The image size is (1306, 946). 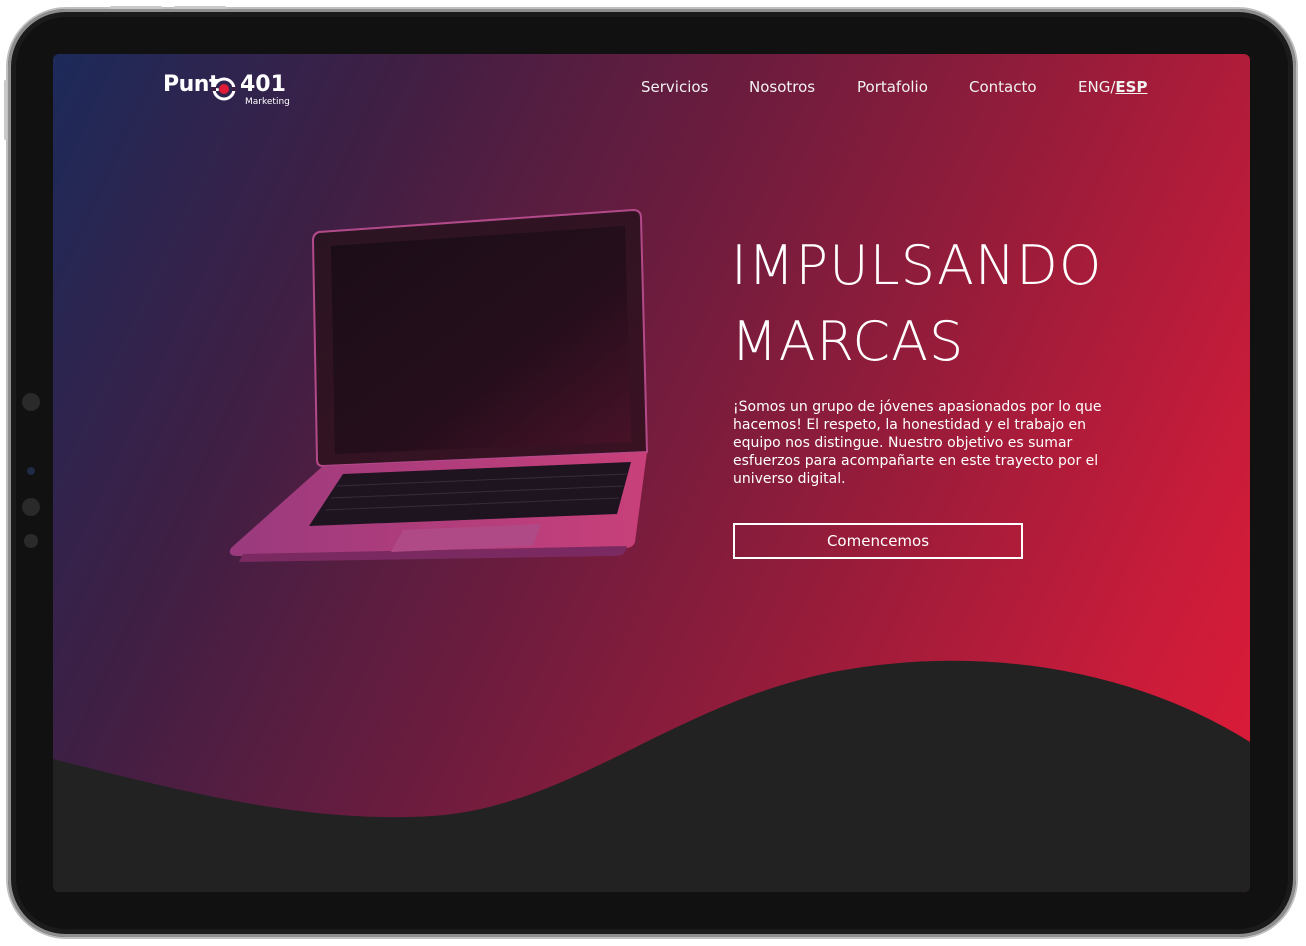 I want to click on lang-esp: ESP, so click(x=1131, y=87).